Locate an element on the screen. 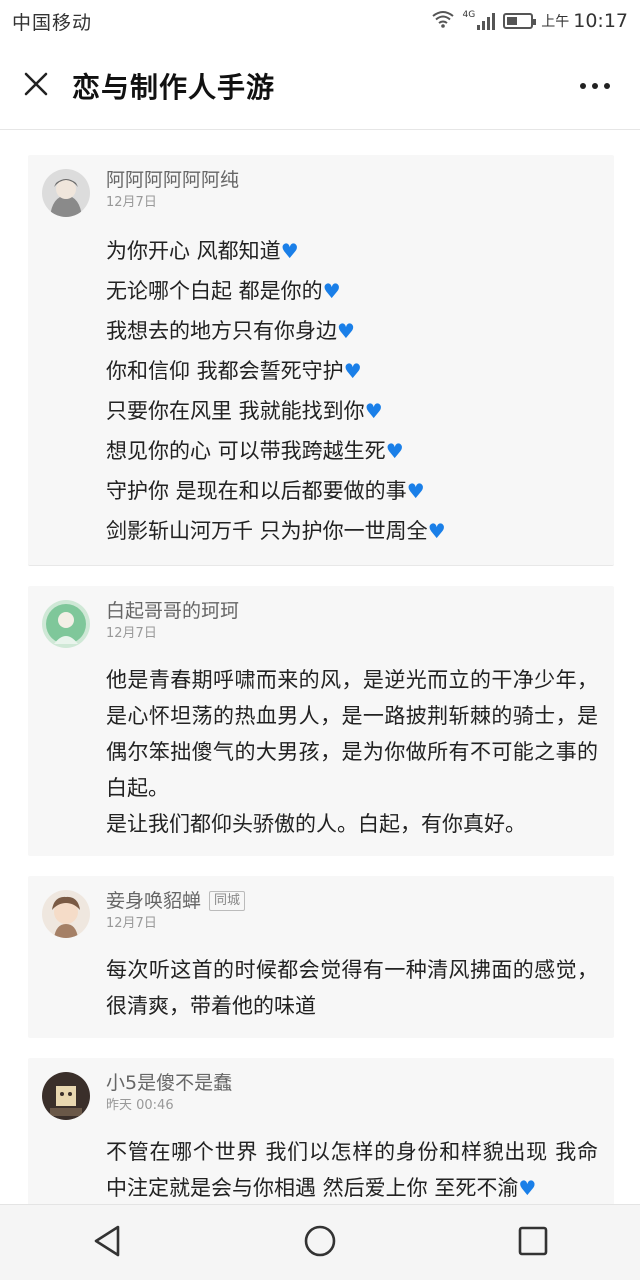 The height and width of the screenshot is (1280, 640). battery-icon is located at coordinates (520, 21).